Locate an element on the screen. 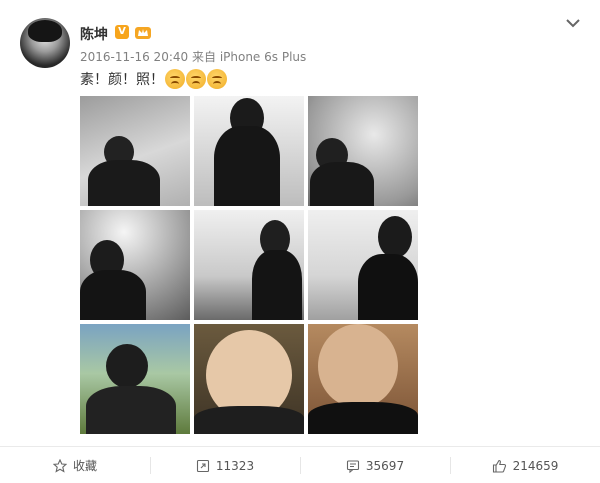  post-timestamp: 2016-11-16 20:40 is located at coordinates (134, 57).